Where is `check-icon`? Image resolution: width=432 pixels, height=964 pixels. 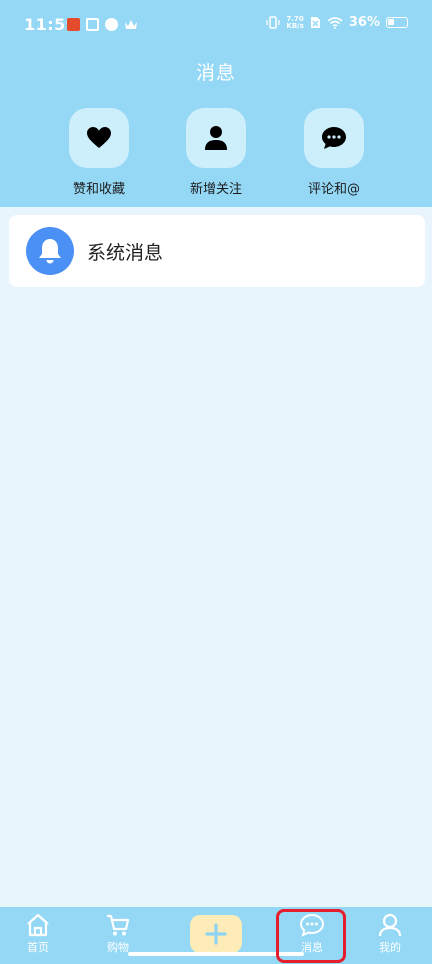
check-icon is located at coordinates (111, 24).